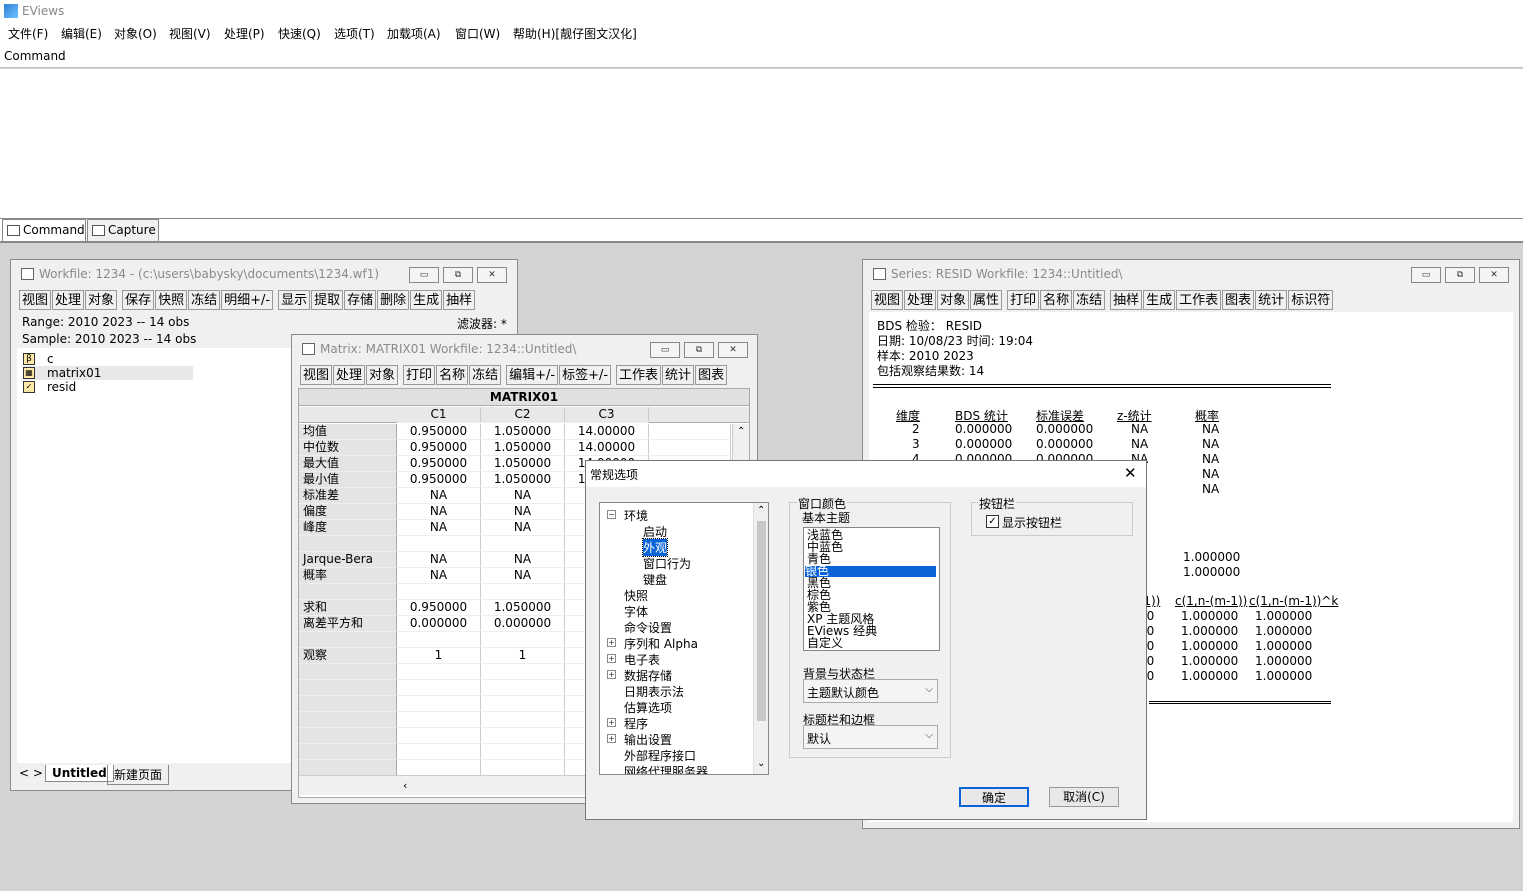 Image resolution: width=1523 pixels, height=891 pixels. What do you see at coordinates (648, 739) in the screenshot?
I see `tree-item: 输出设置` at bounding box center [648, 739].